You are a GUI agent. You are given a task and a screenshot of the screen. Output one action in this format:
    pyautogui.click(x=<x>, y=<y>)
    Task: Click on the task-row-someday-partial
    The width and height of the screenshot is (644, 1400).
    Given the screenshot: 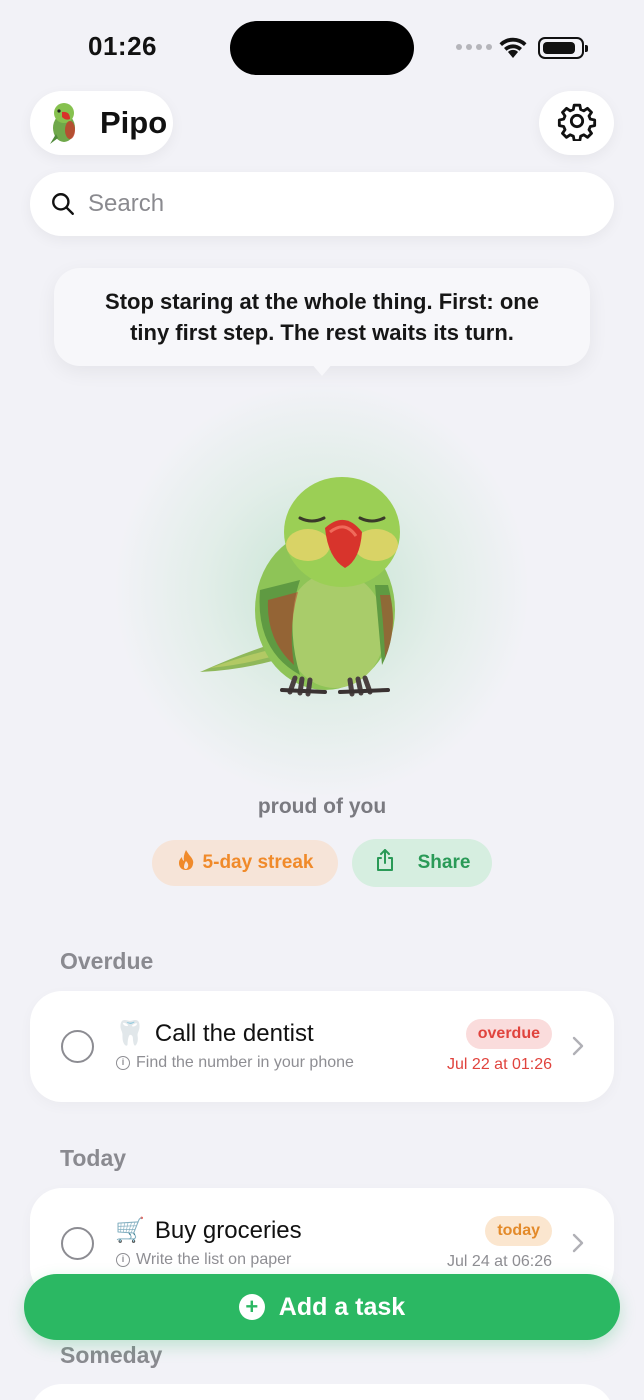 What is the action you would take?
    pyautogui.click(x=322, y=1392)
    